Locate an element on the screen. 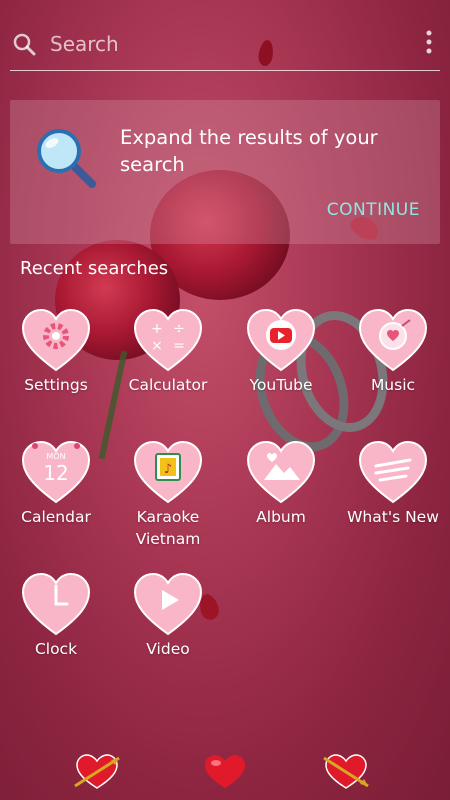  app-video: Video is located at coordinates (168, 616).